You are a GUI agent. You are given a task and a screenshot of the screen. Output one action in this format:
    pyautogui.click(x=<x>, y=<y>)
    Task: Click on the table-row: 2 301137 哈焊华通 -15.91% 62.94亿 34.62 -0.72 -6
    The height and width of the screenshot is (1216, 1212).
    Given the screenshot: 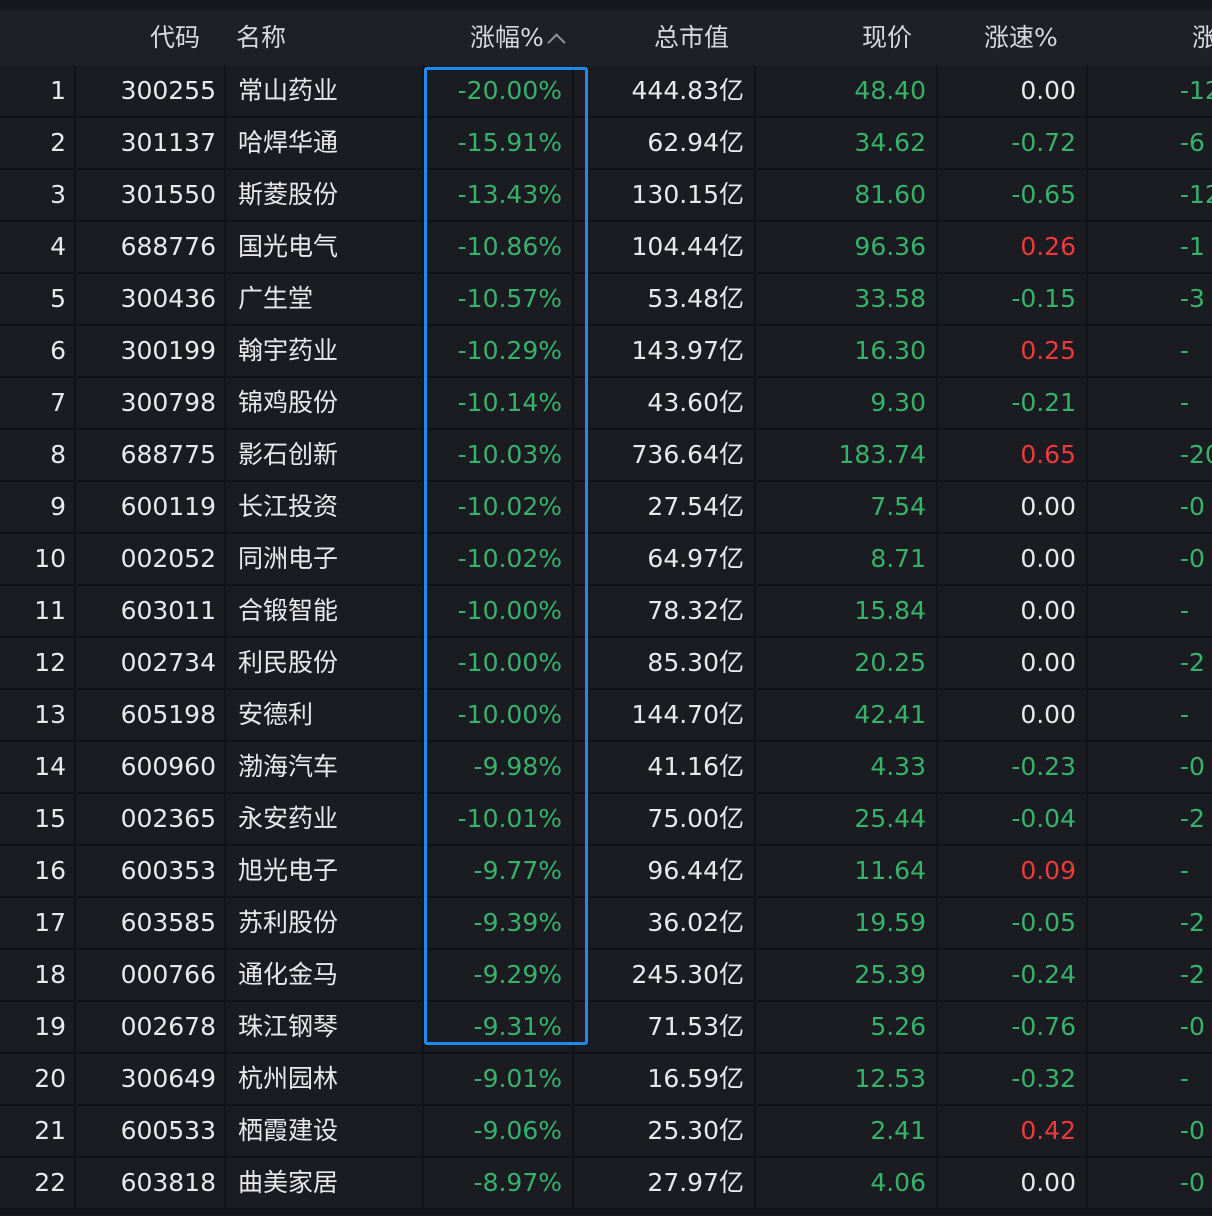 What is the action you would take?
    pyautogui.click(x=606, y=144)
    